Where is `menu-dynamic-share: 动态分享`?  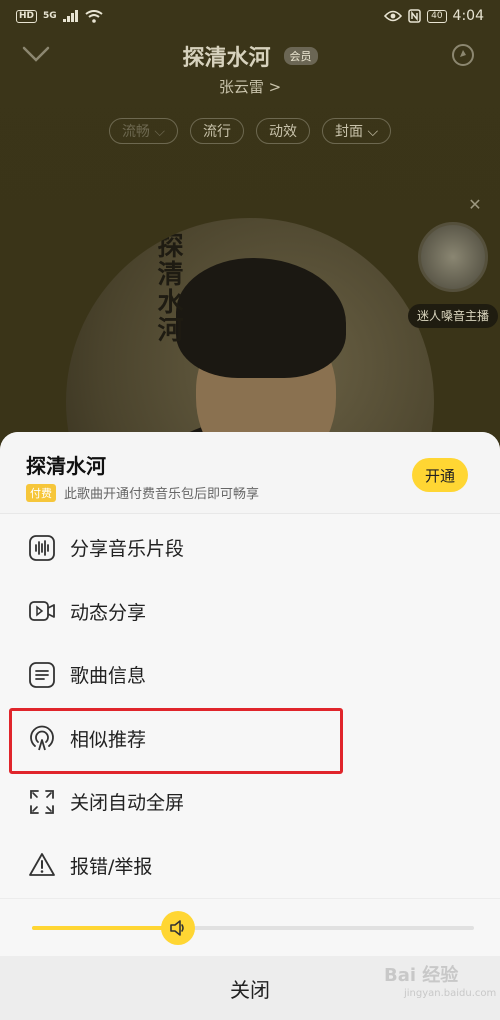 menu-dynamic-share: 动态分享 is located at coordinates (250, 612).